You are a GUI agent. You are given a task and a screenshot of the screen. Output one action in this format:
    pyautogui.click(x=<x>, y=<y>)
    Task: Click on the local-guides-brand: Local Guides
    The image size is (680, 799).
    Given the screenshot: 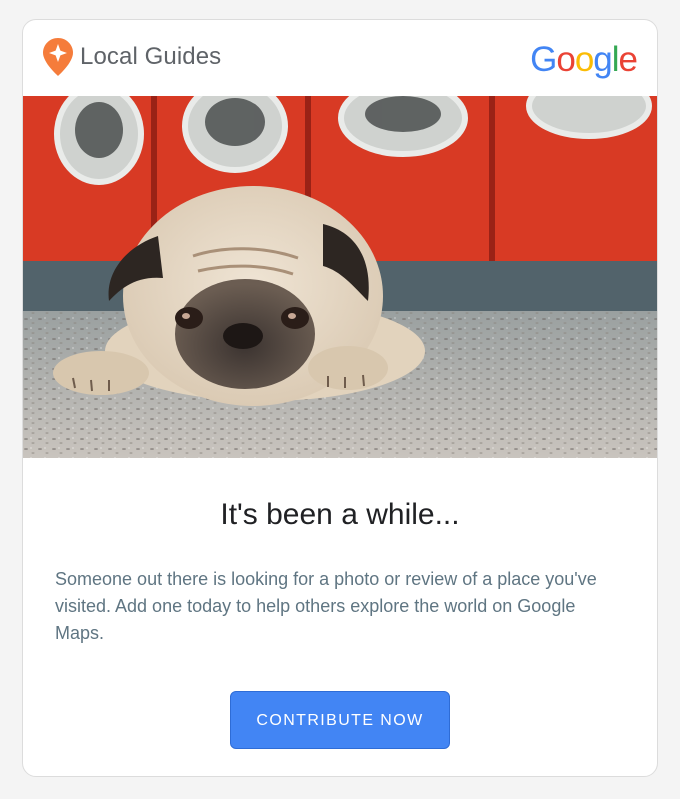 What is the action you would take?
    pyautogui.click(x=131, y=57)
    